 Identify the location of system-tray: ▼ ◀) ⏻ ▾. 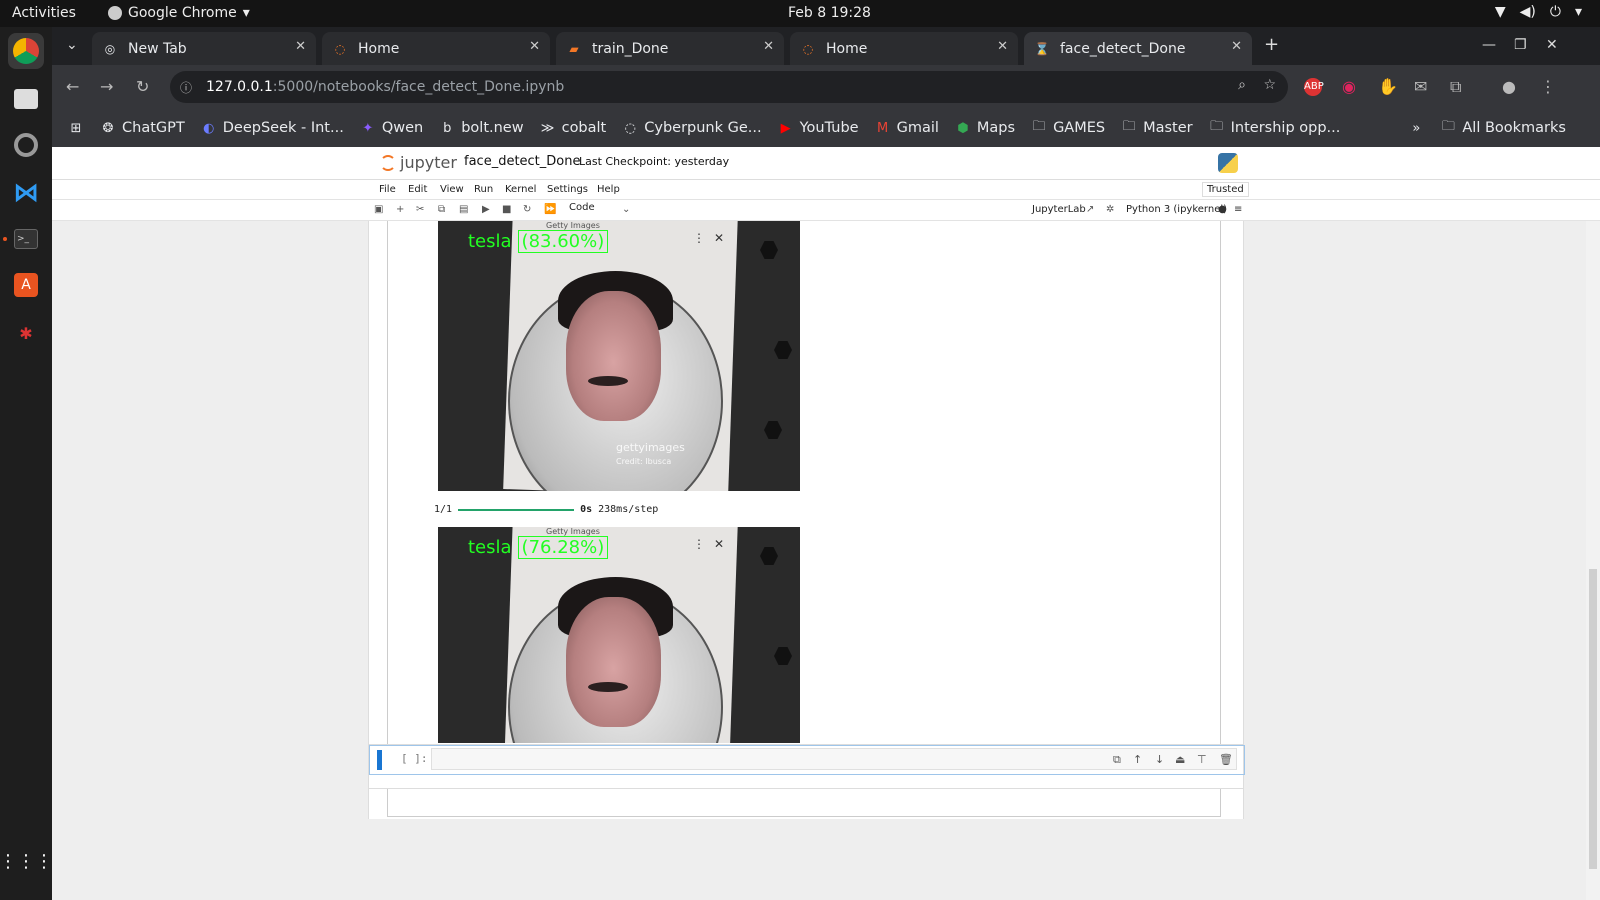
(1538, 12).